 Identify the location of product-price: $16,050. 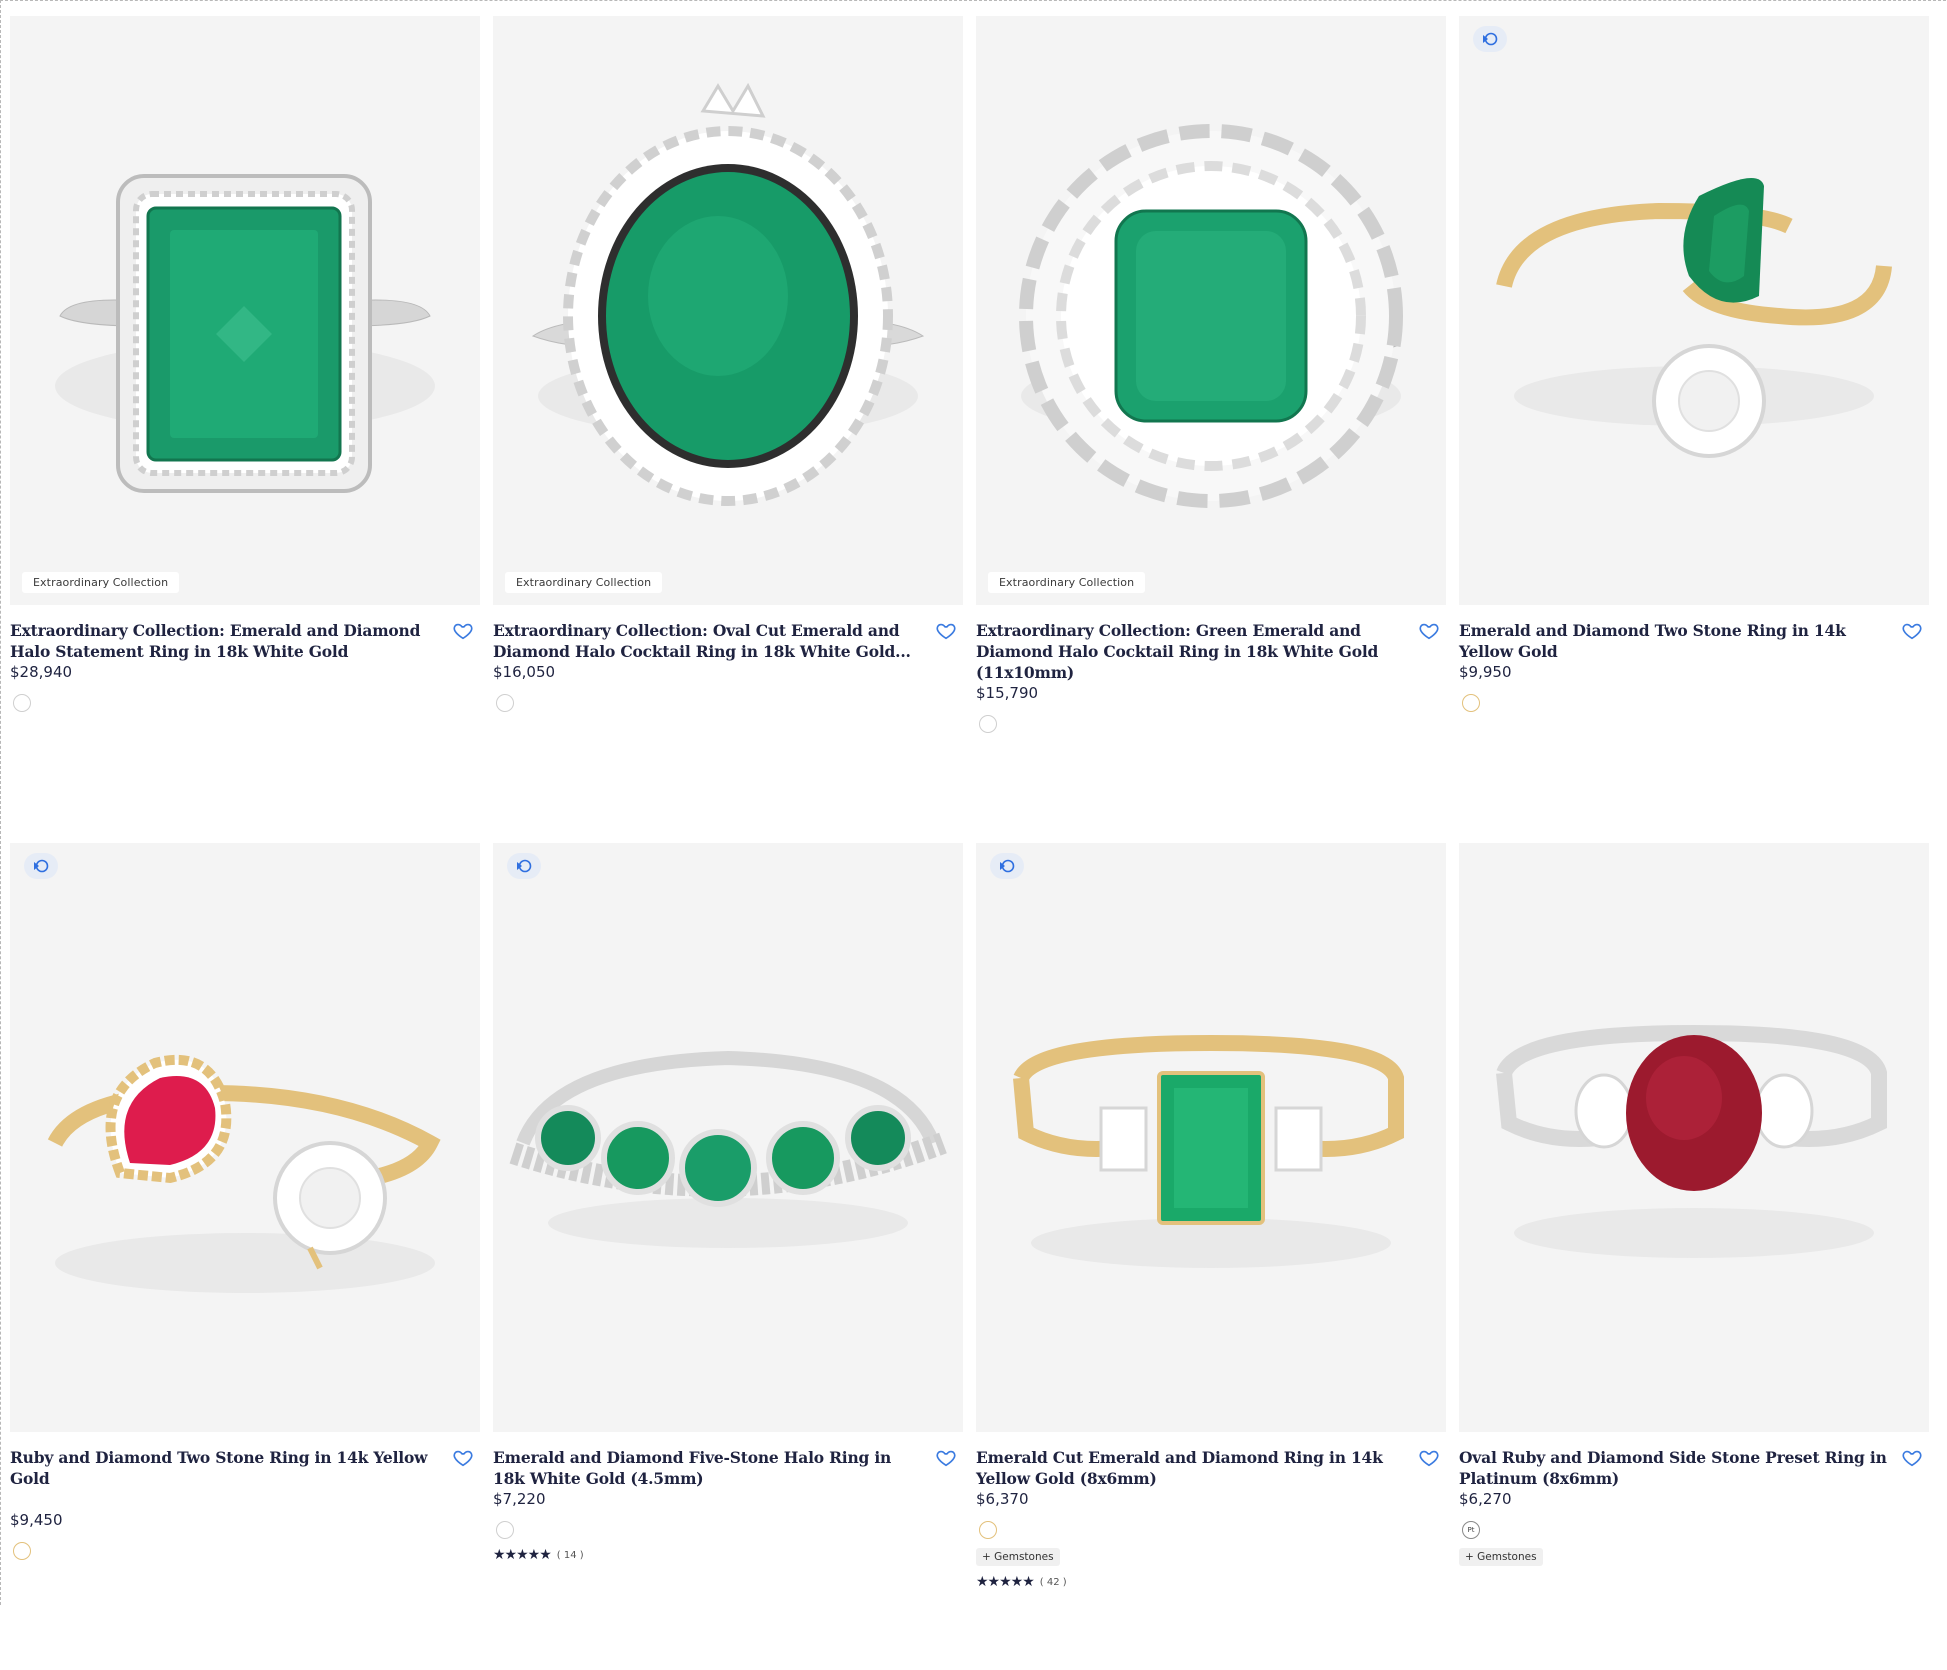
(524, 672).